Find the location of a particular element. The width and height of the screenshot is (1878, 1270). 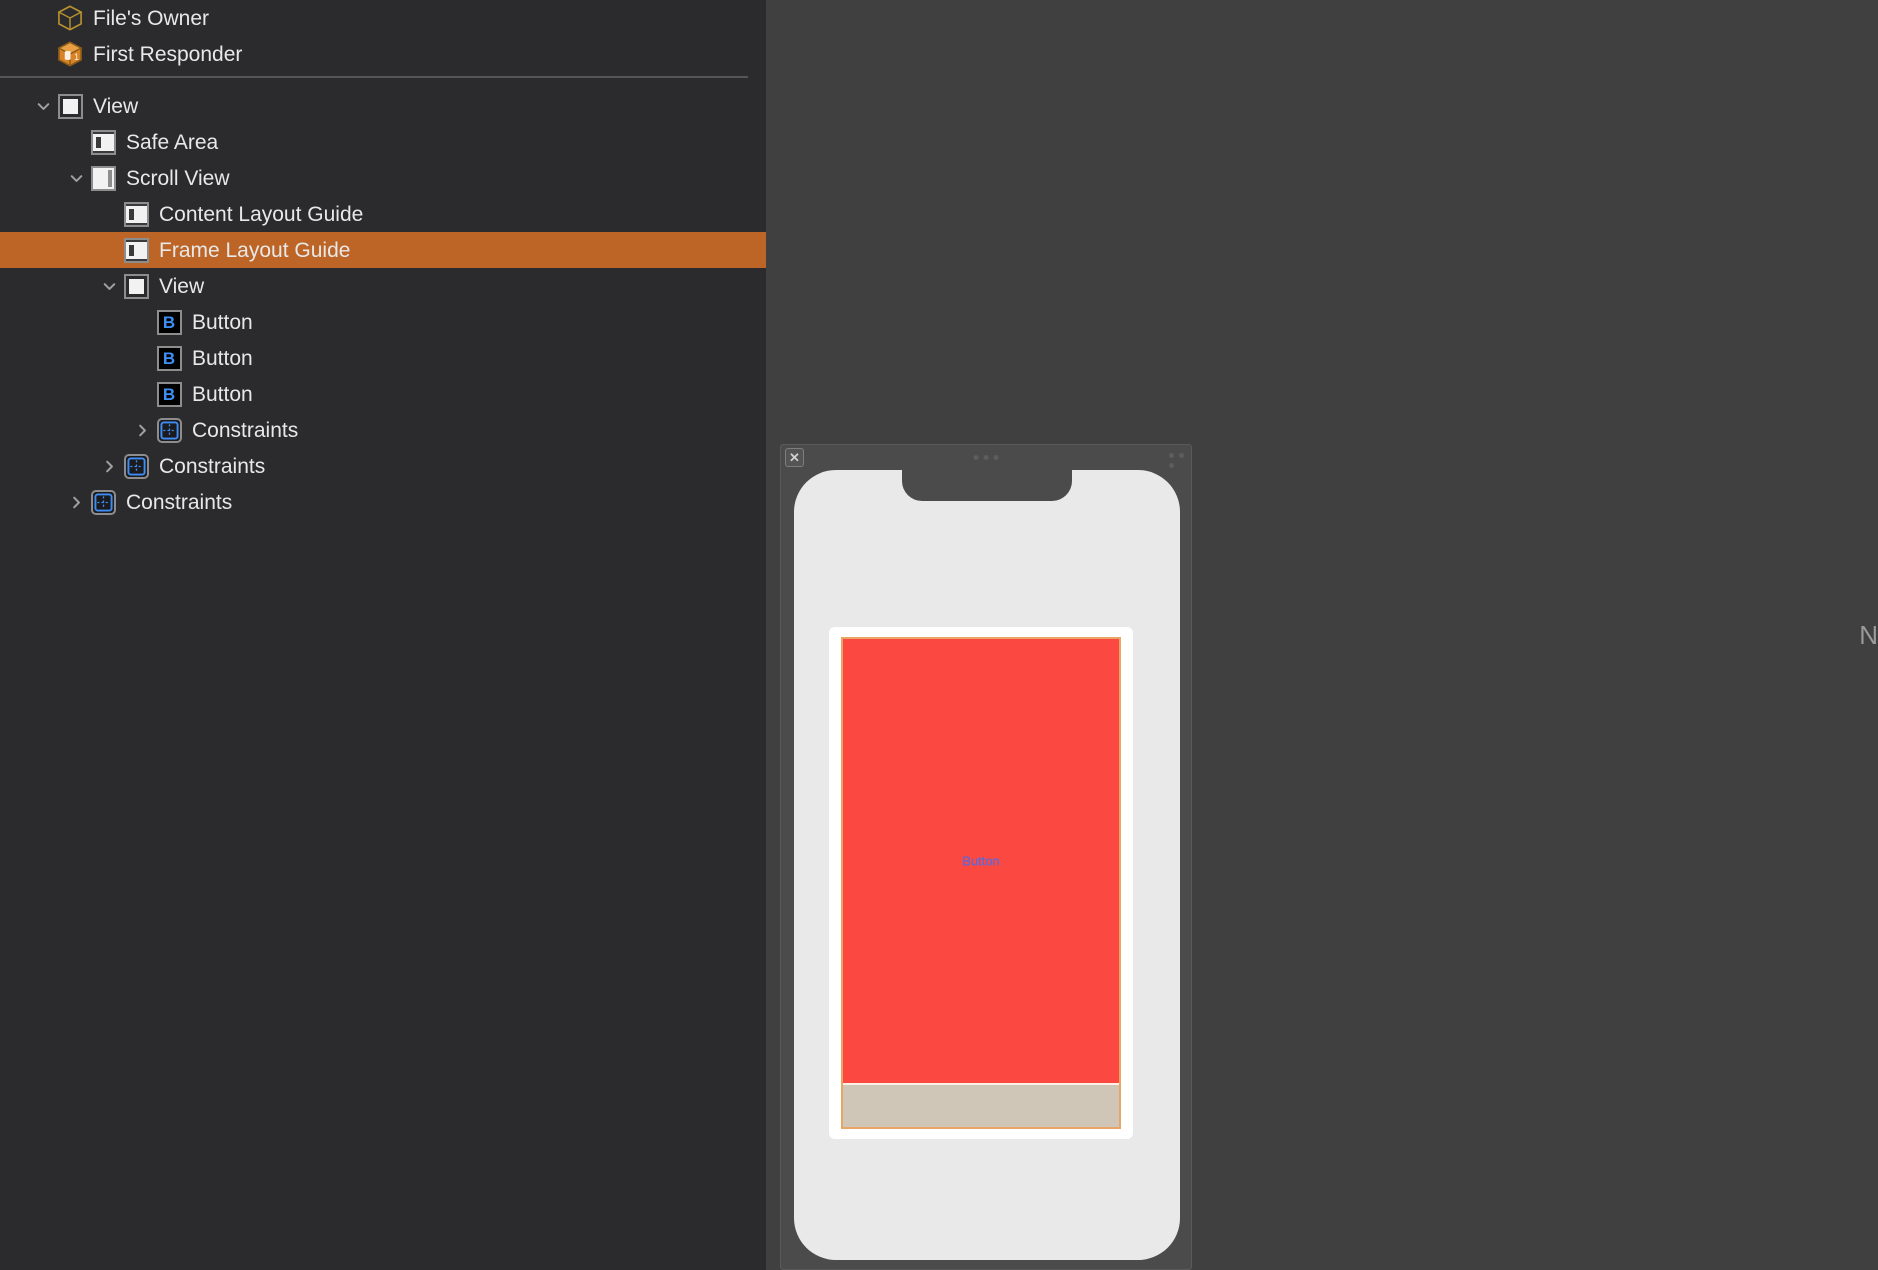

outline-row-label: Scroll View is located at coordinates (178, 178).